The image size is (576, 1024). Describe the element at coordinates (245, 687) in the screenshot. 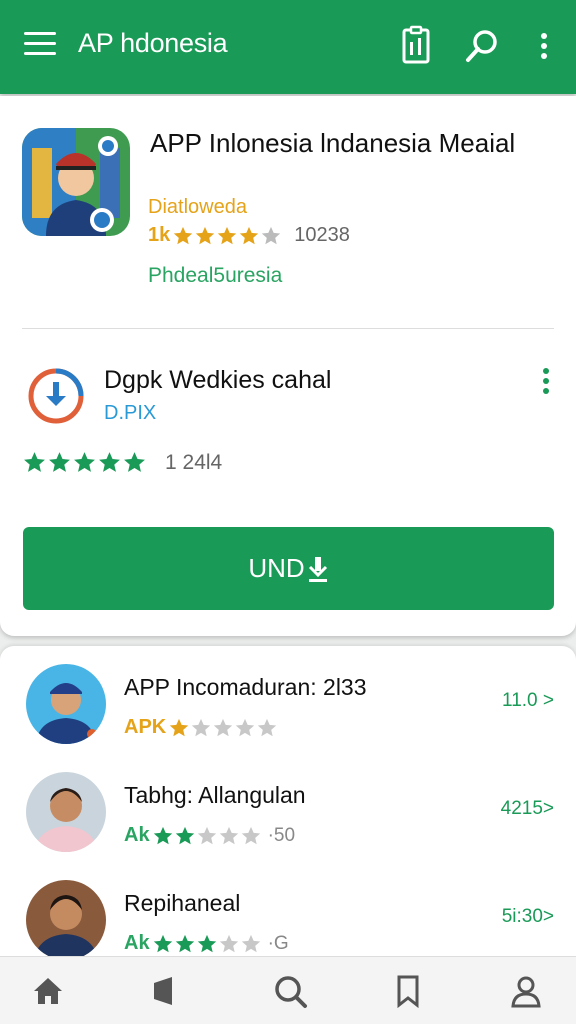

I see `list-item-name: APP Incomaduran: 2l33` at that location.